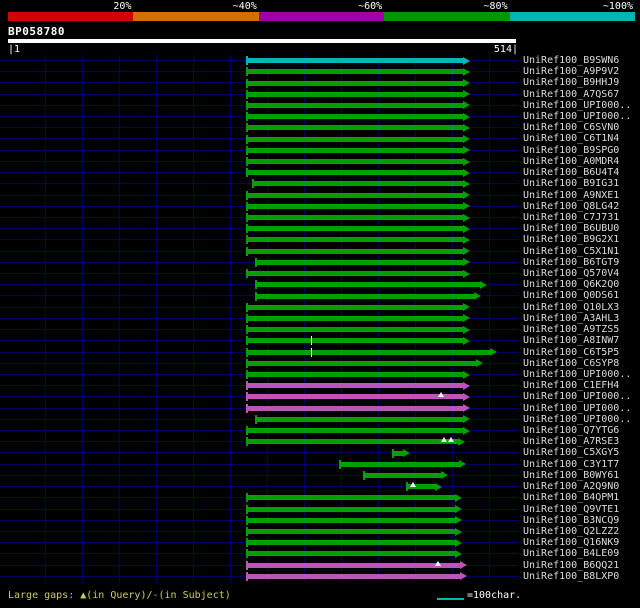 The height and width of the screenshot is (608, 640). Describe the element at coordinates (571, 542) in the screenshot. I see `hit-label: UniRef100_Q16NK9` at that location.